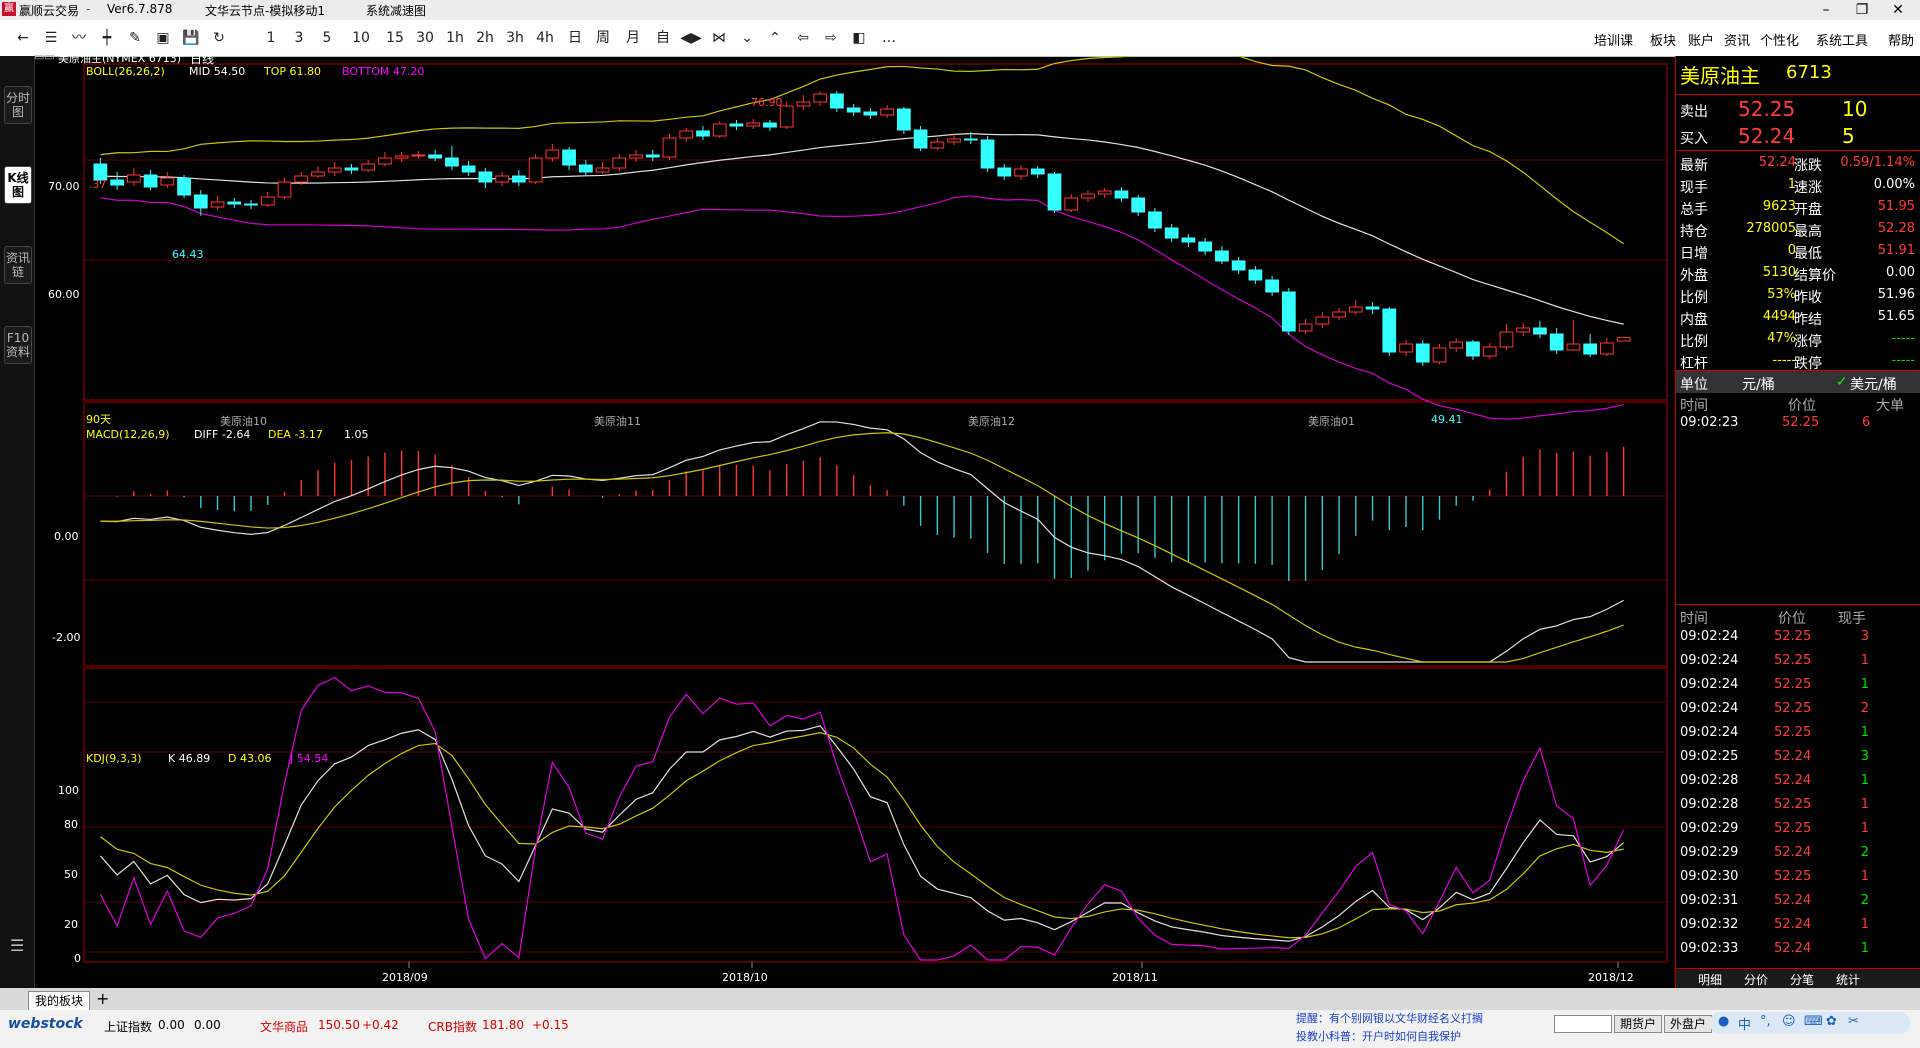 Image resolution: width=1920 pixels, height=1048 pixels. I want to click on tab-statistics: 统计, so click(1848, 979).